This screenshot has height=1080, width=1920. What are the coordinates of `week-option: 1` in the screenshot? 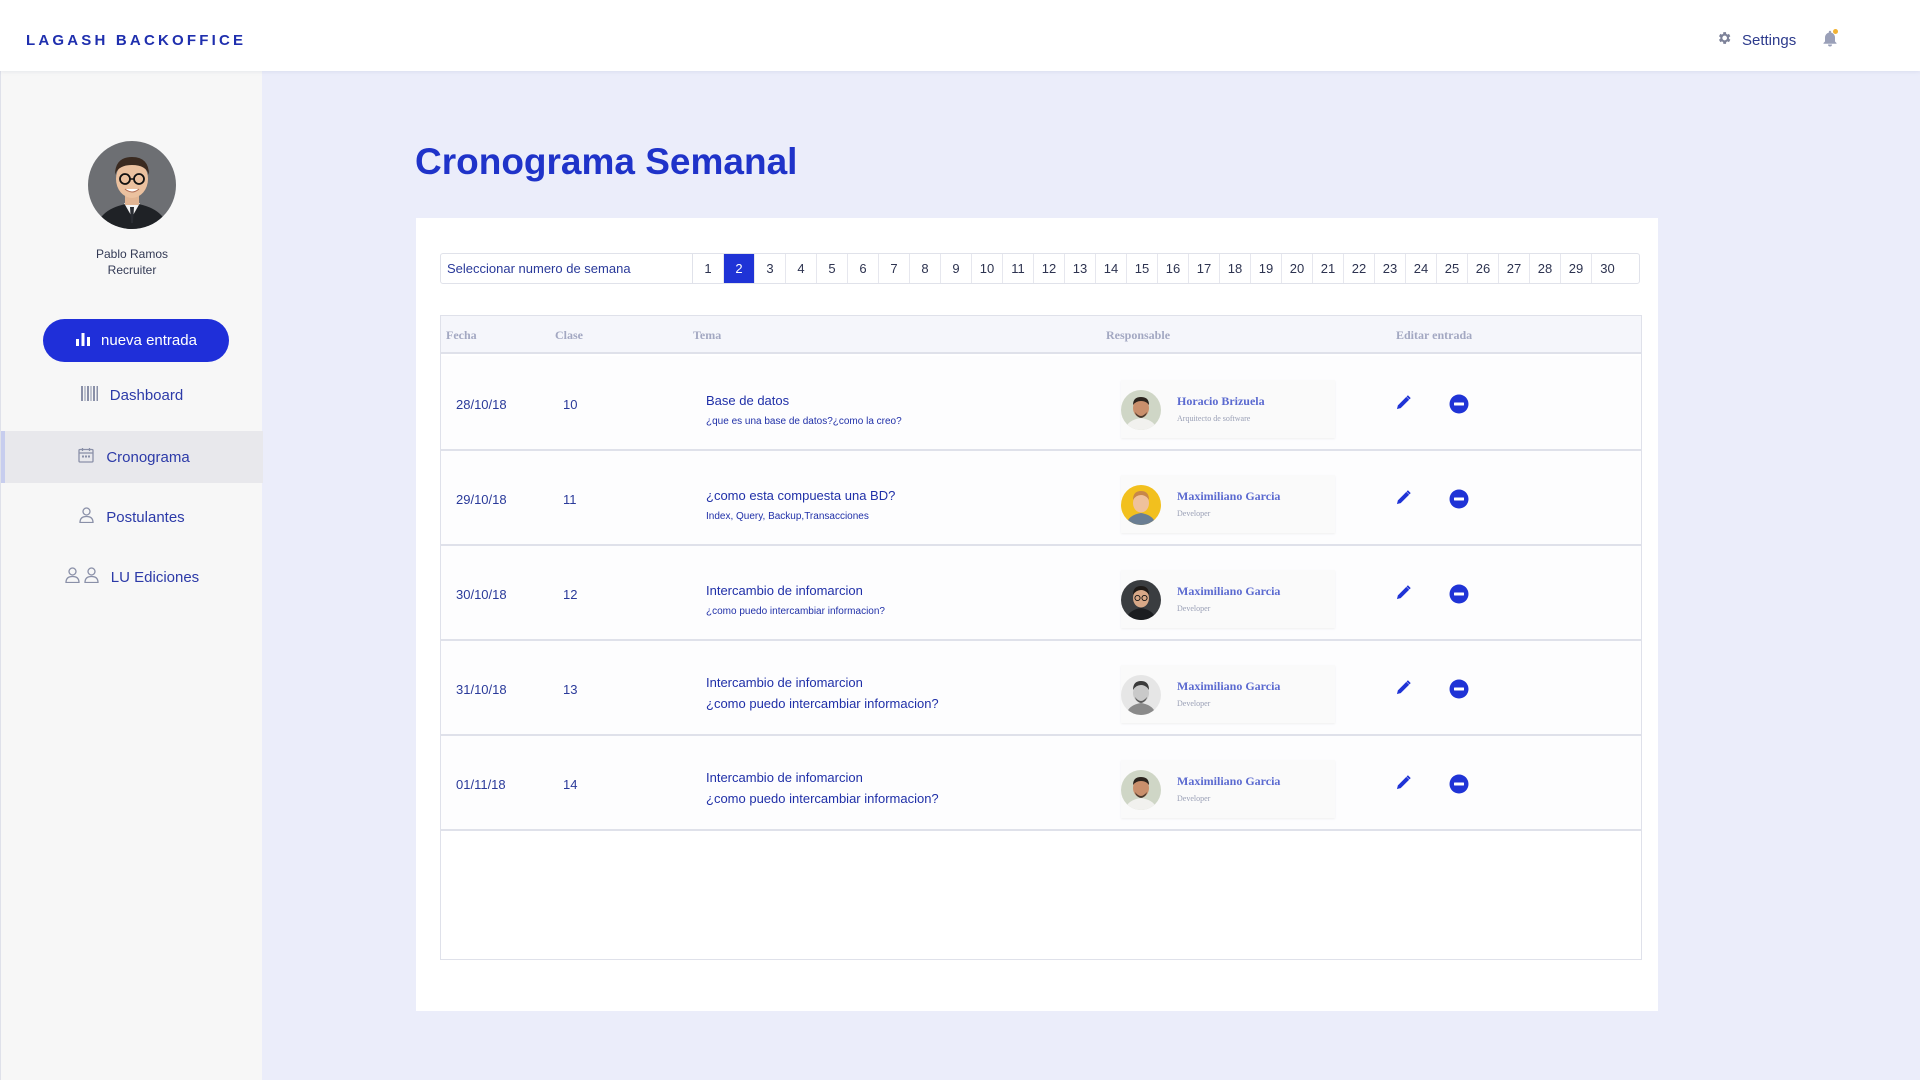 It's located at (708, 268).